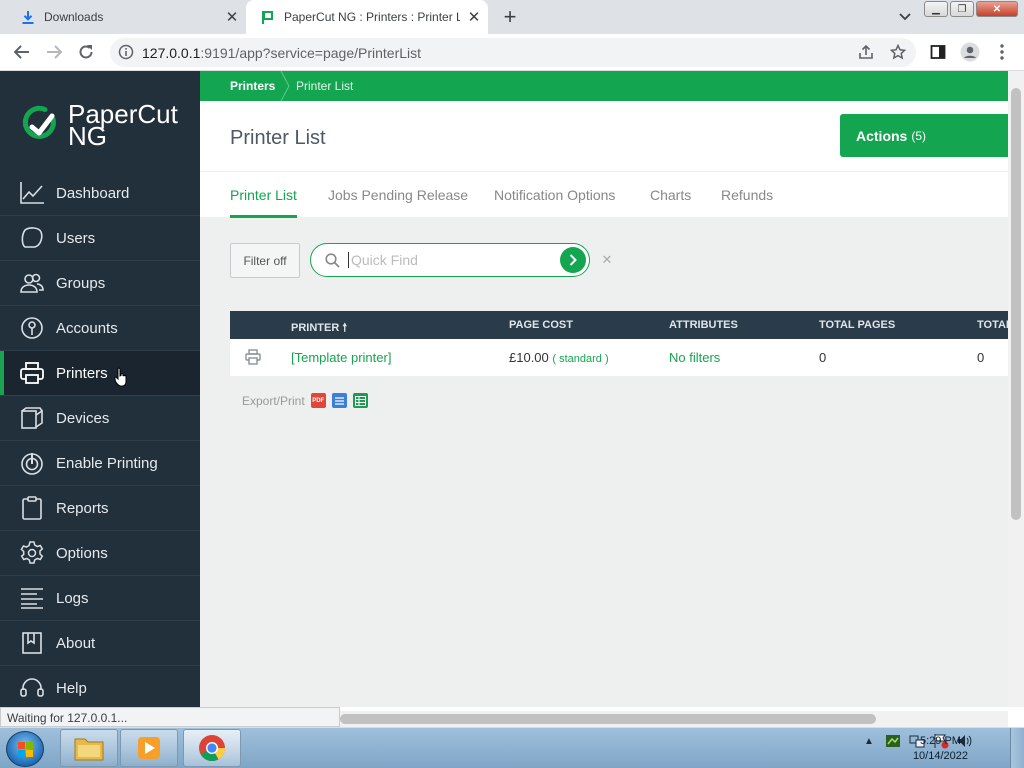 This screenshot has height=768, width=1024. What do you see at coordinates (263, 195) in the screenshot?
I see `tab-printer-list: Printer List` at bounding box center [263, 195].